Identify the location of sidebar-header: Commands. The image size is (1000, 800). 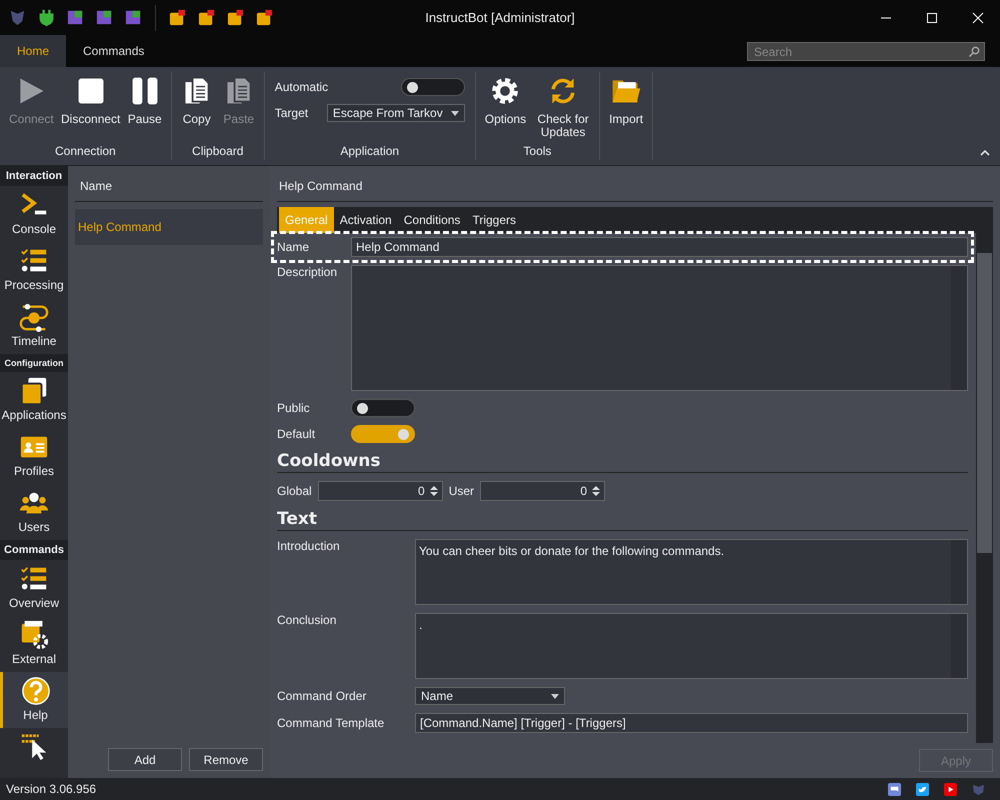
(34, 550).